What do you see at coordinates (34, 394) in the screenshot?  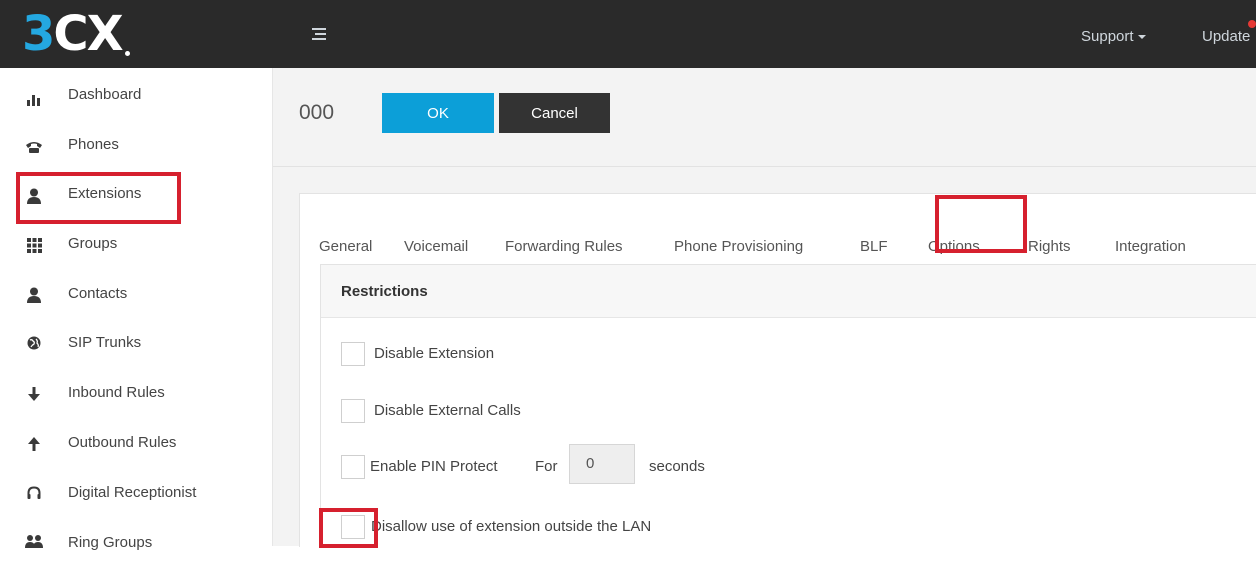 I see `arrow-down-icon` at bounding box center [34, 394].